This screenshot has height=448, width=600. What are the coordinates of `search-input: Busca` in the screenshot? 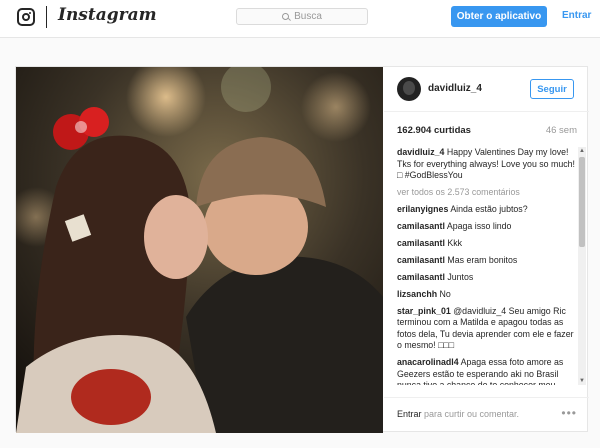 It's located at (302, 16).